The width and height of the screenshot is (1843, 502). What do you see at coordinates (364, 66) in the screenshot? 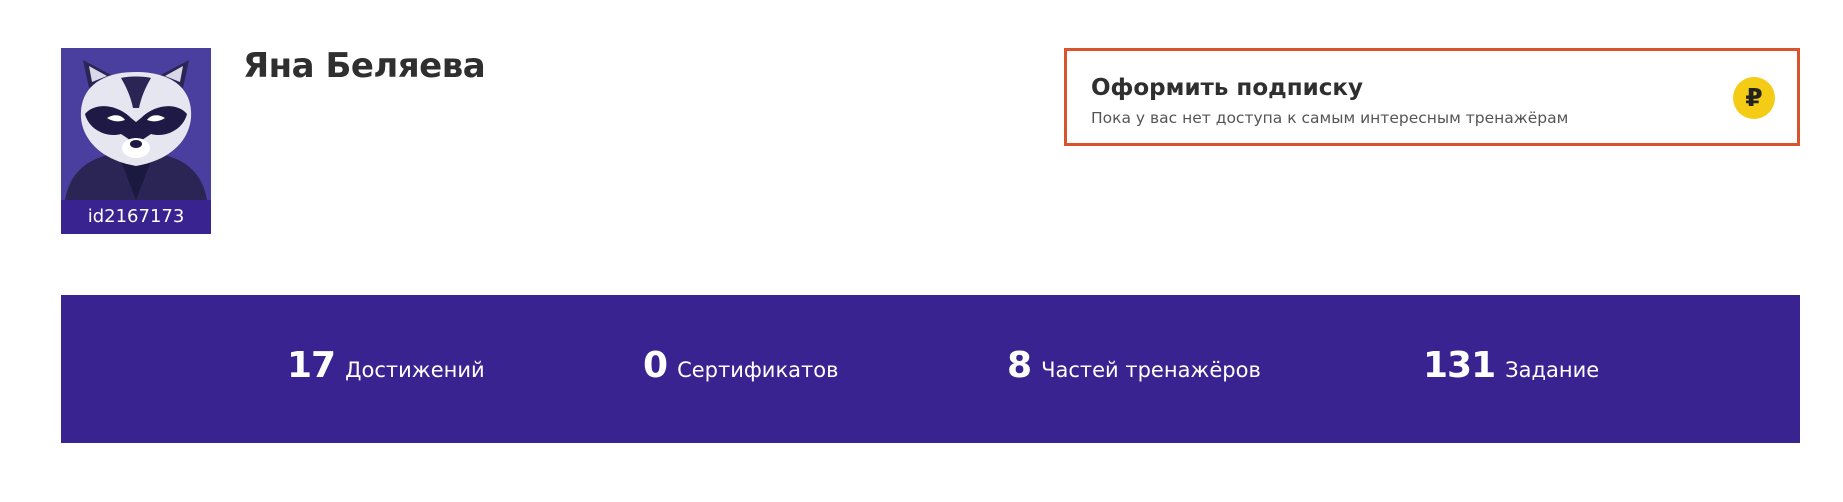
I see `user-name: Яна Беляева` at bounding box center [364, 66].